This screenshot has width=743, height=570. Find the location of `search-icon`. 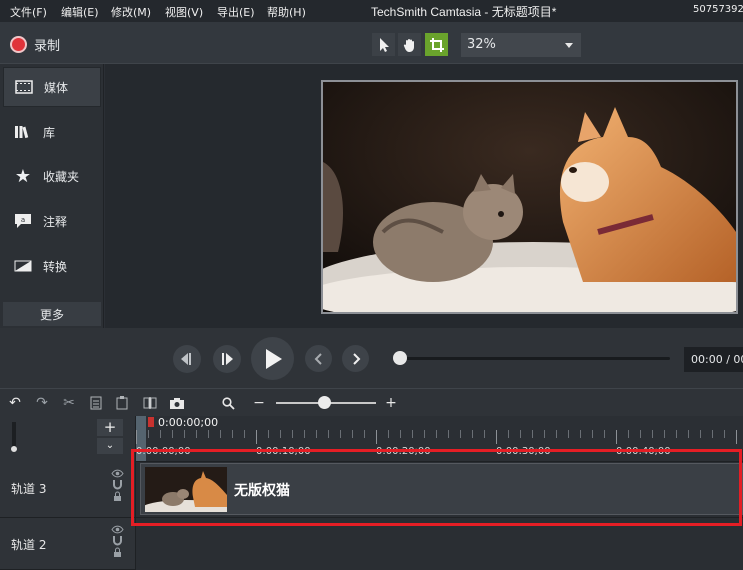

search-icon is located at coordinates (228, 403).